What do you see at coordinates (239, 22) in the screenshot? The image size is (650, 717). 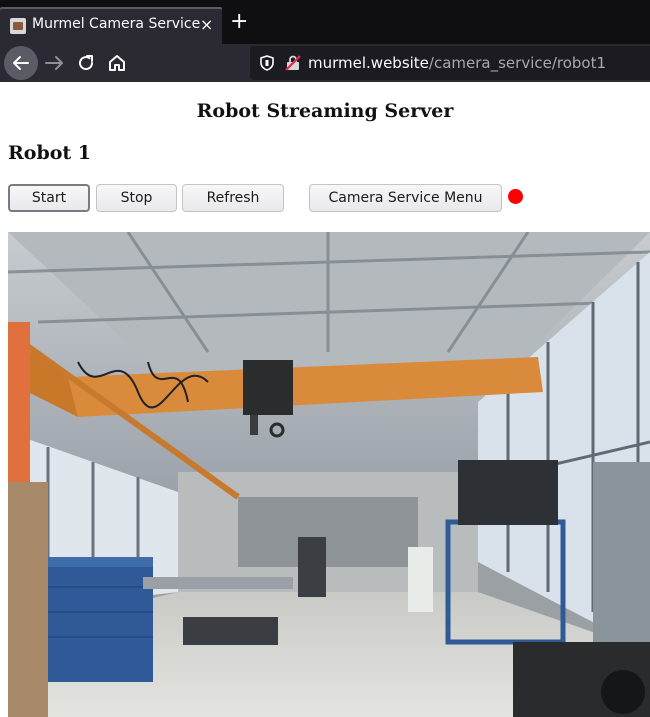 I see `new-tab-icon: +` at bounding box center [239, 22].